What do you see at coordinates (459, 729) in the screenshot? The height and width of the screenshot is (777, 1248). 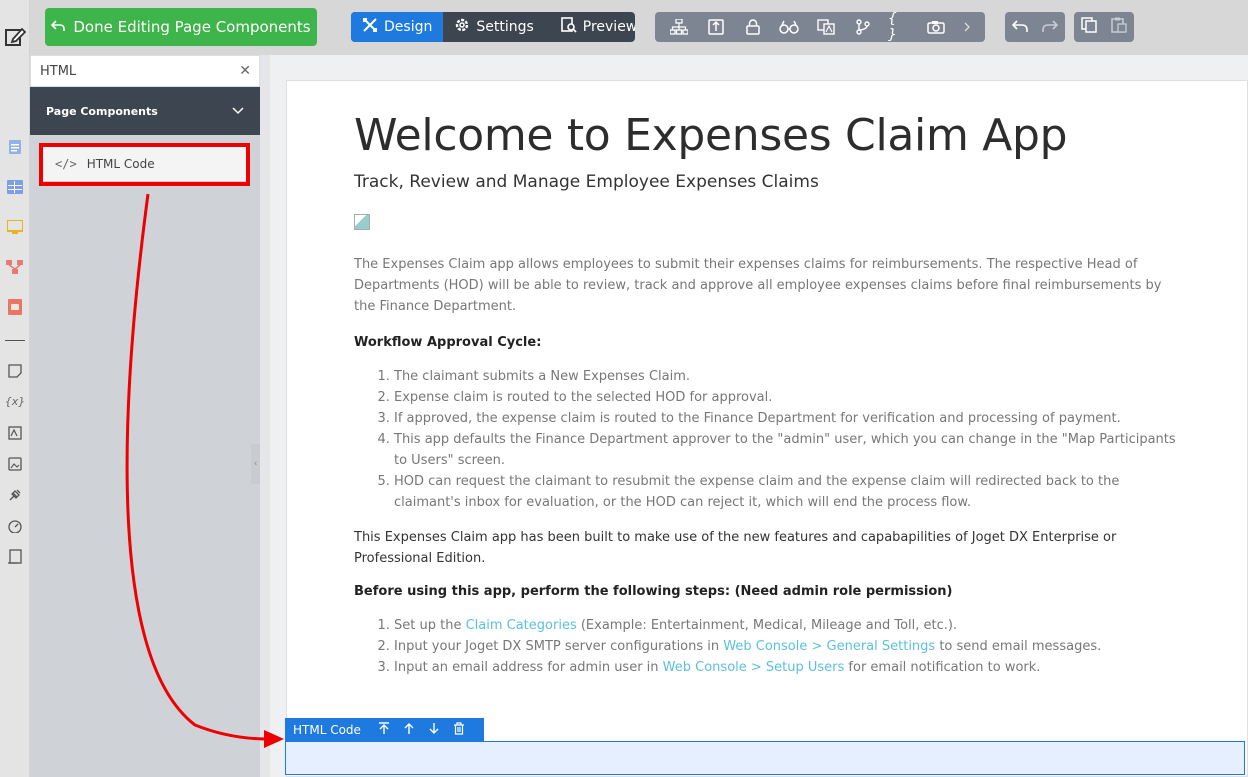 I see `trash-icon` at bounding box center [459, 729].